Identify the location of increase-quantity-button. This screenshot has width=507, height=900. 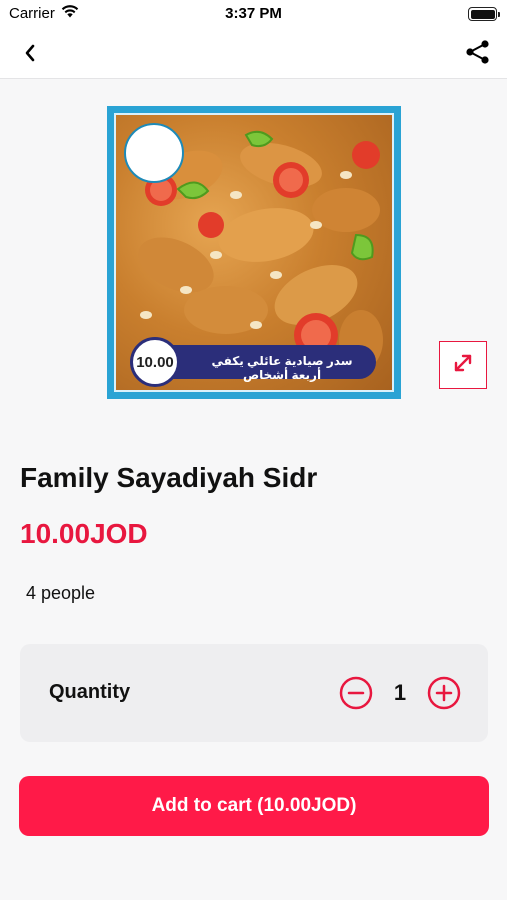
(444, 693).